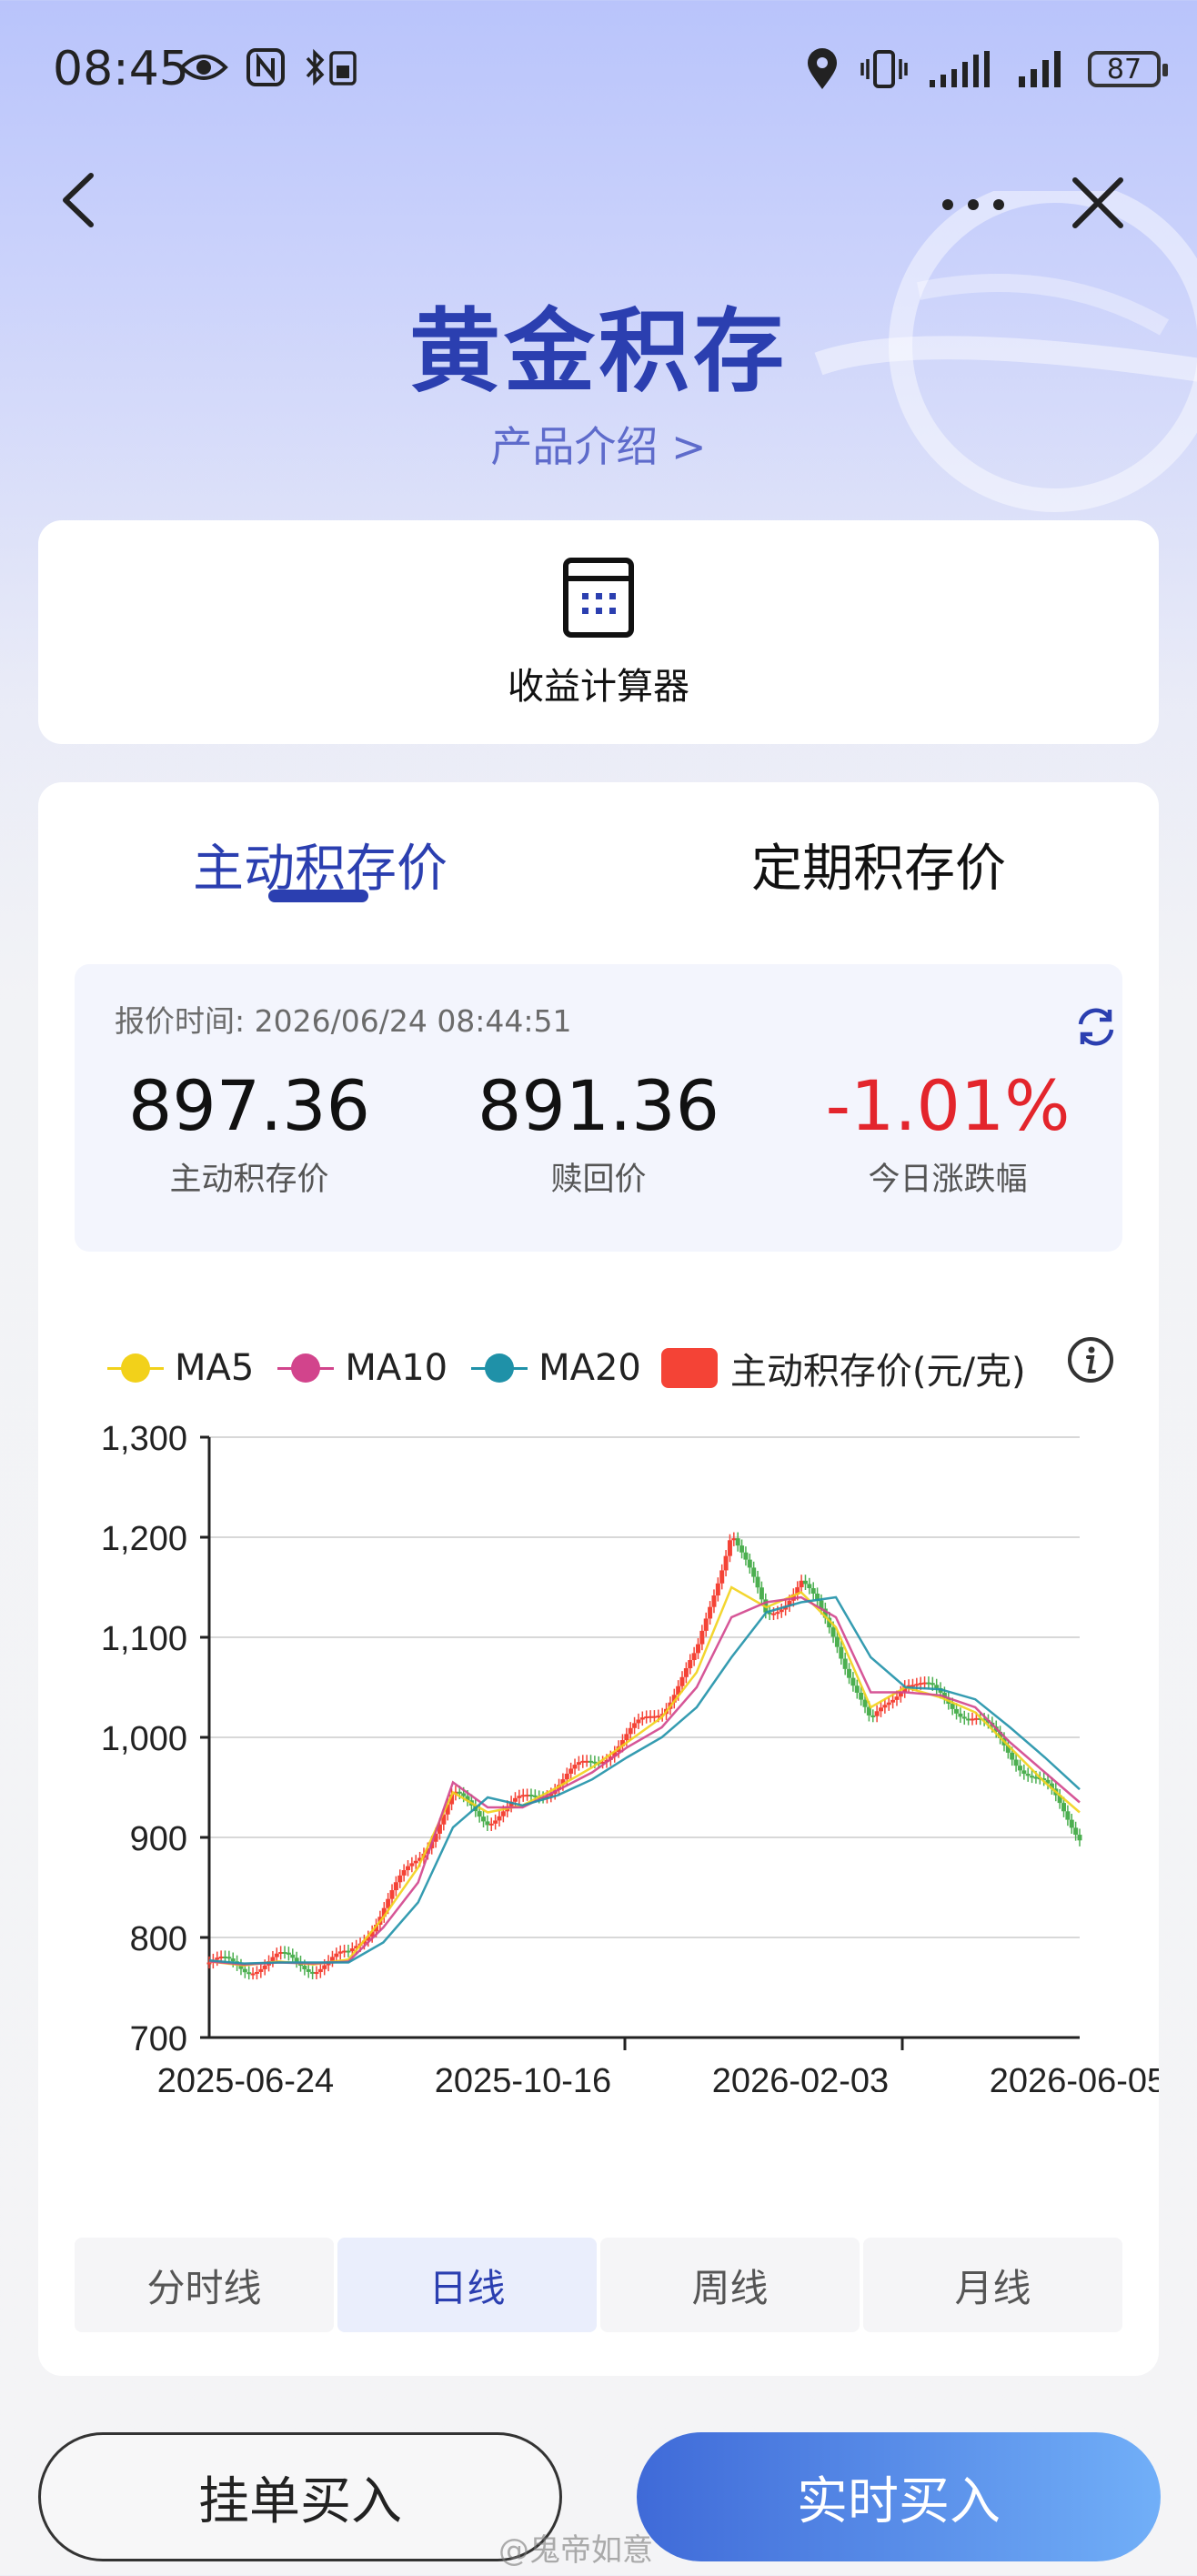  I want to click on legend-price-marker, so click(689, 1368).